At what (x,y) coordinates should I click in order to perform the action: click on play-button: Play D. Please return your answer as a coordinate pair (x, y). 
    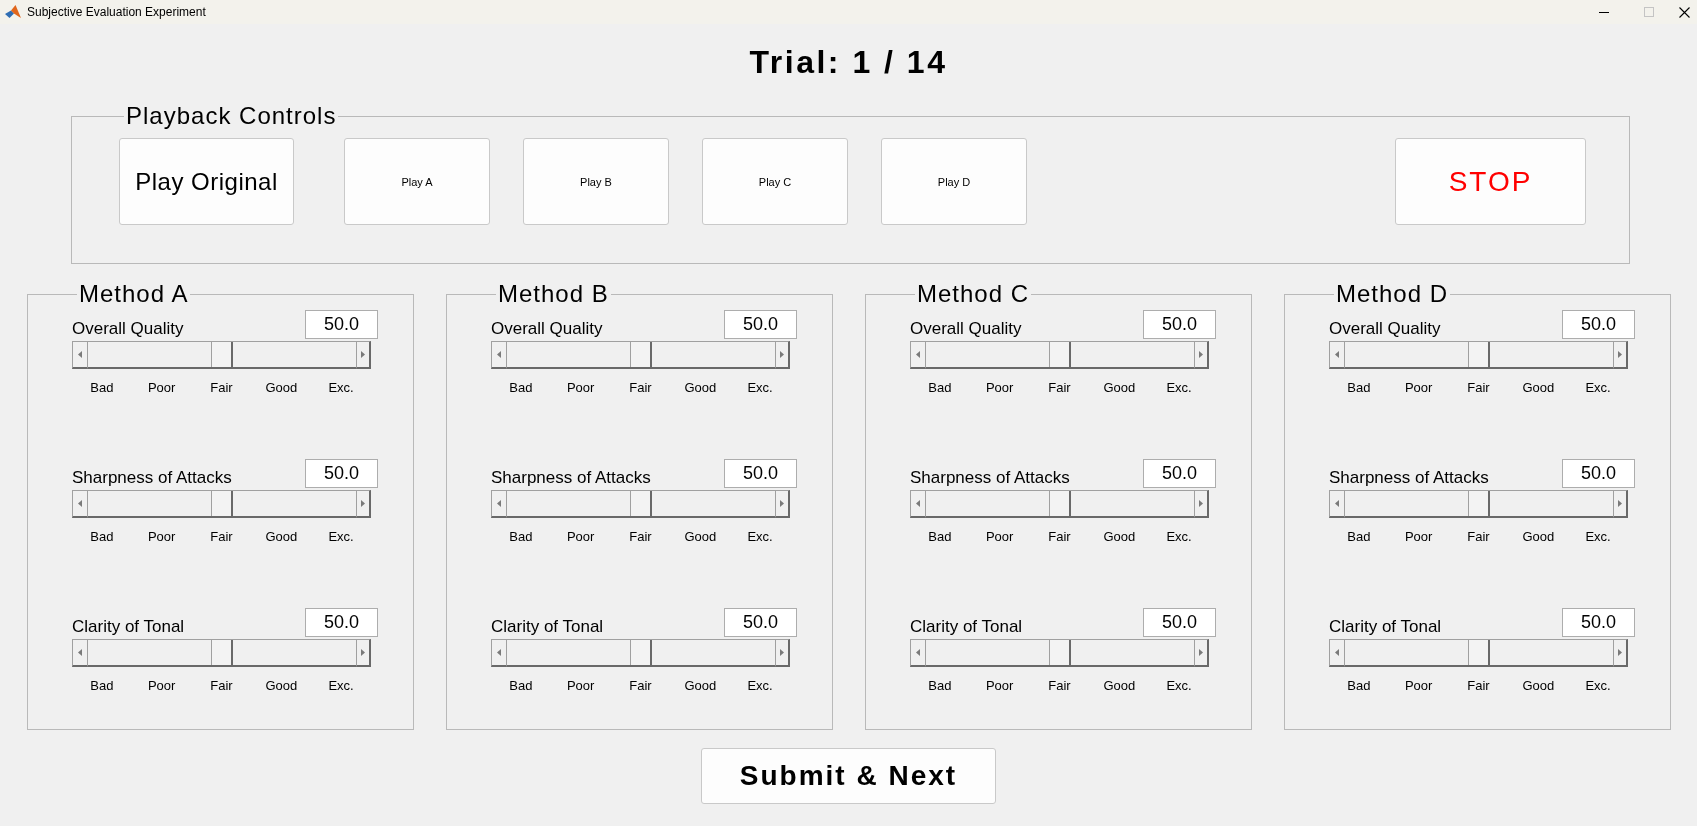
    Looking at the image, I should click on (954, 181).